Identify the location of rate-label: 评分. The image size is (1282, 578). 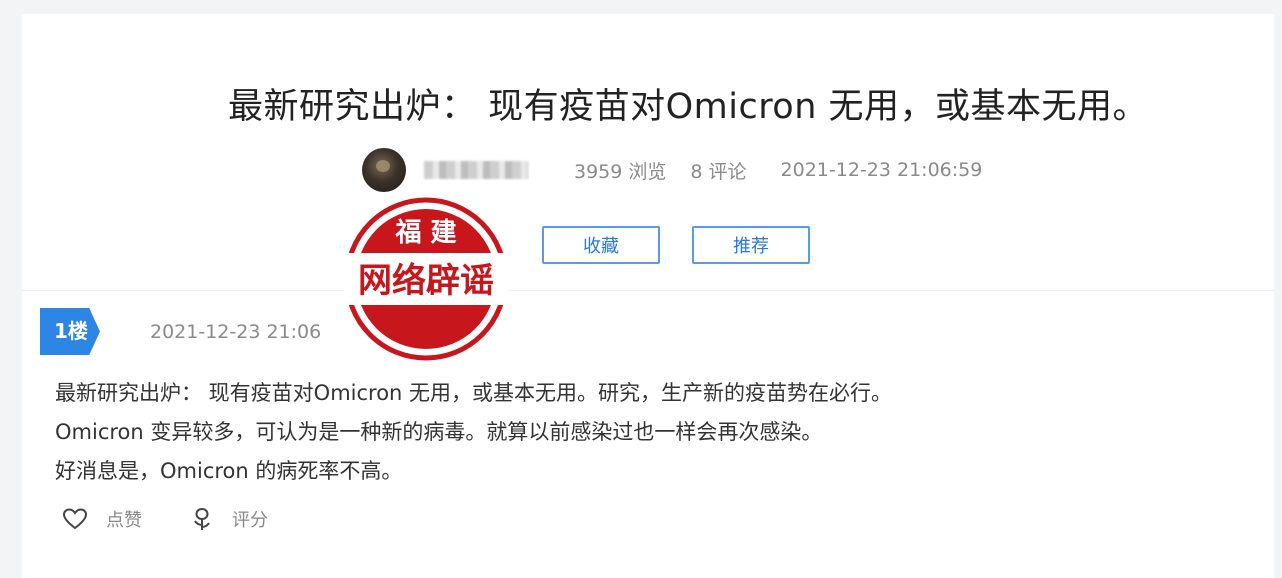
(250, 520).